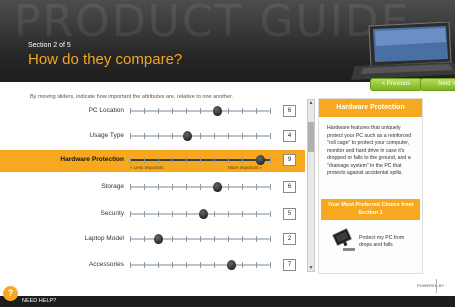  Describe the element at coordinates (289, 265) in the screenshot. I see `slider-value-box: 7` at that location.